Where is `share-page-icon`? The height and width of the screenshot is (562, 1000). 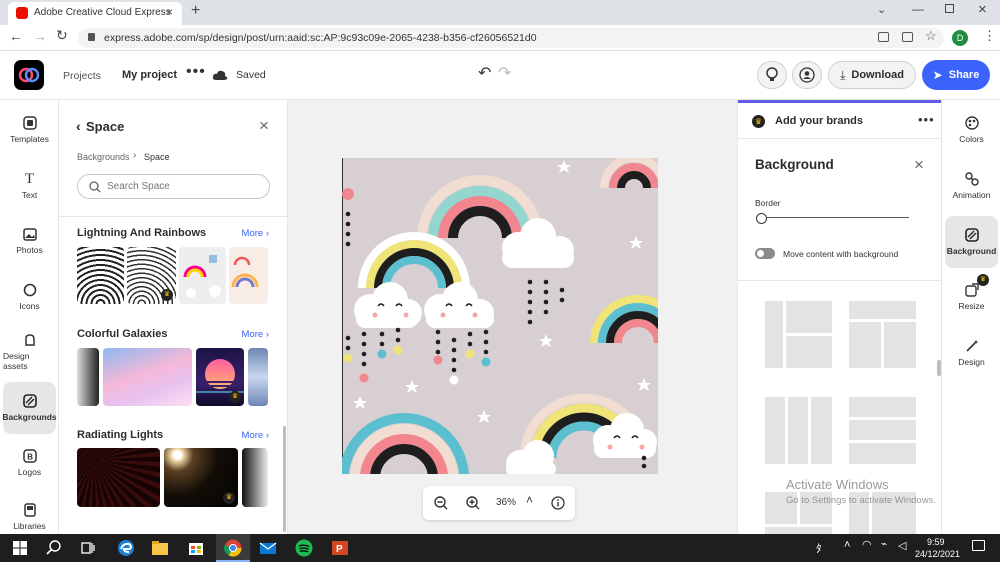
share-page-icon is located at coordinates (907, 37).